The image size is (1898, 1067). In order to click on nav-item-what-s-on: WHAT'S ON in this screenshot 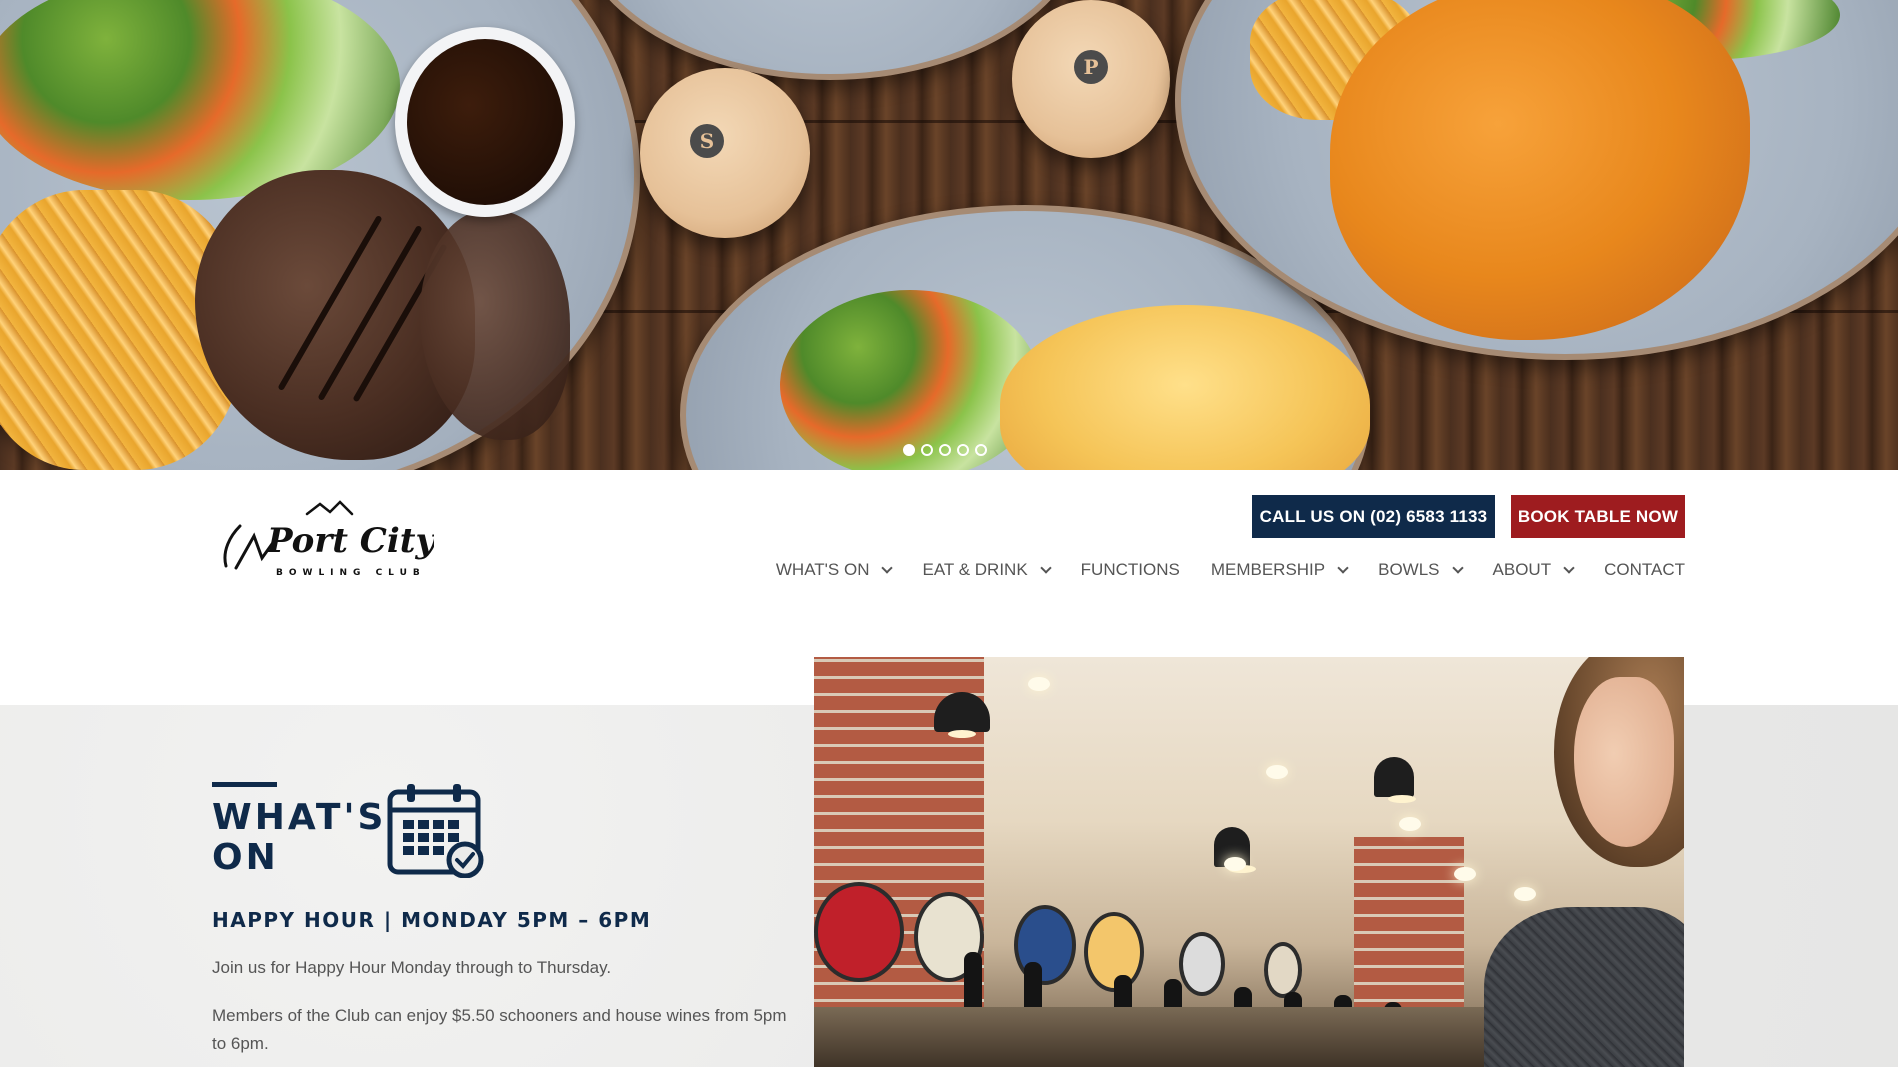, I will do `click(834, 570)`.